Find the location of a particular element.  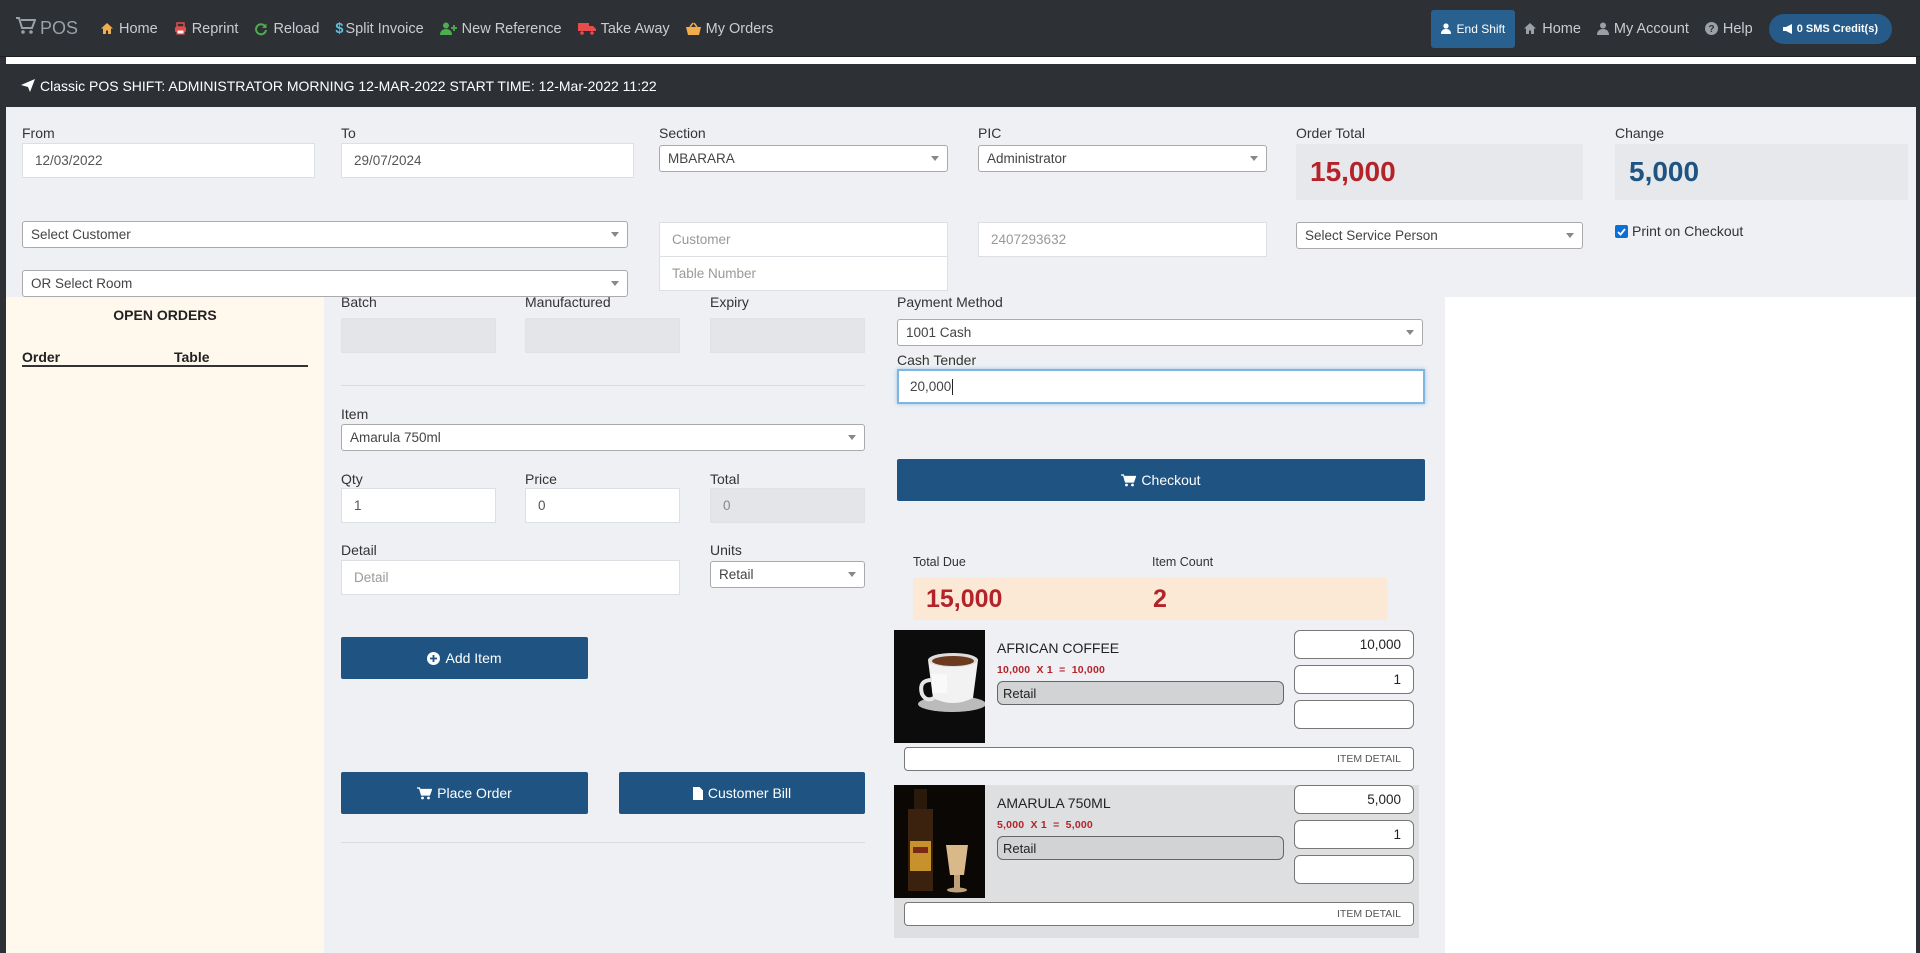

pic-select: Administrator is located at coordinates (1122, 158).